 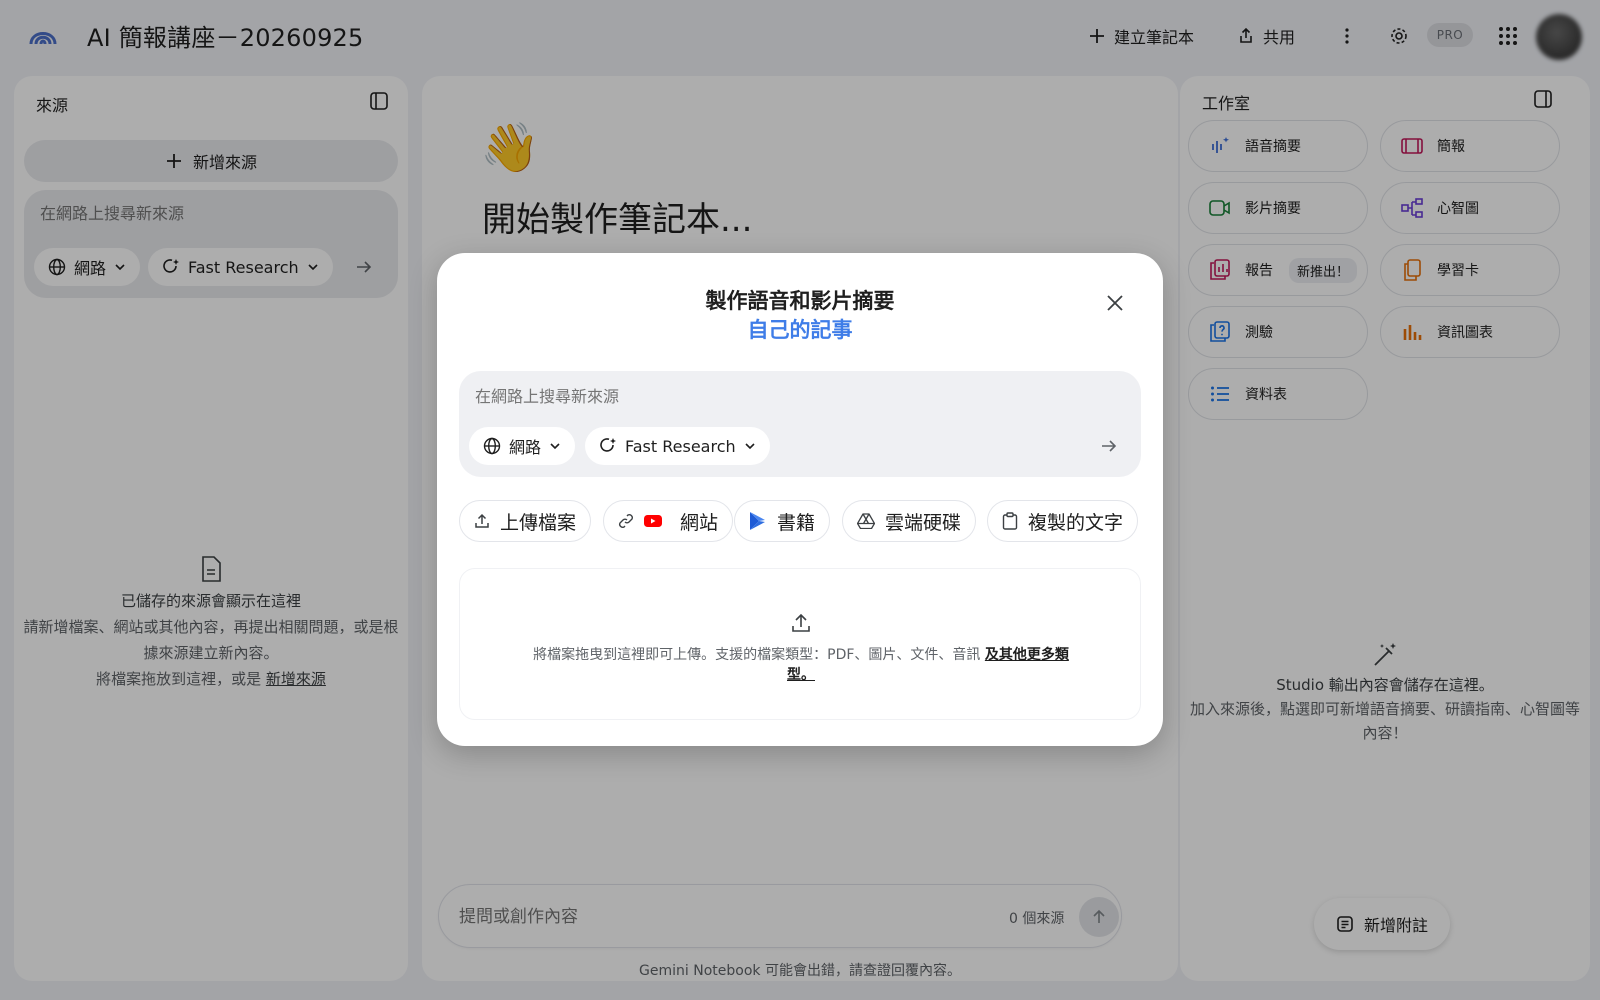 I want to click on dialog-search-box: 網路 Fast Research, so click(x=800, y=424).